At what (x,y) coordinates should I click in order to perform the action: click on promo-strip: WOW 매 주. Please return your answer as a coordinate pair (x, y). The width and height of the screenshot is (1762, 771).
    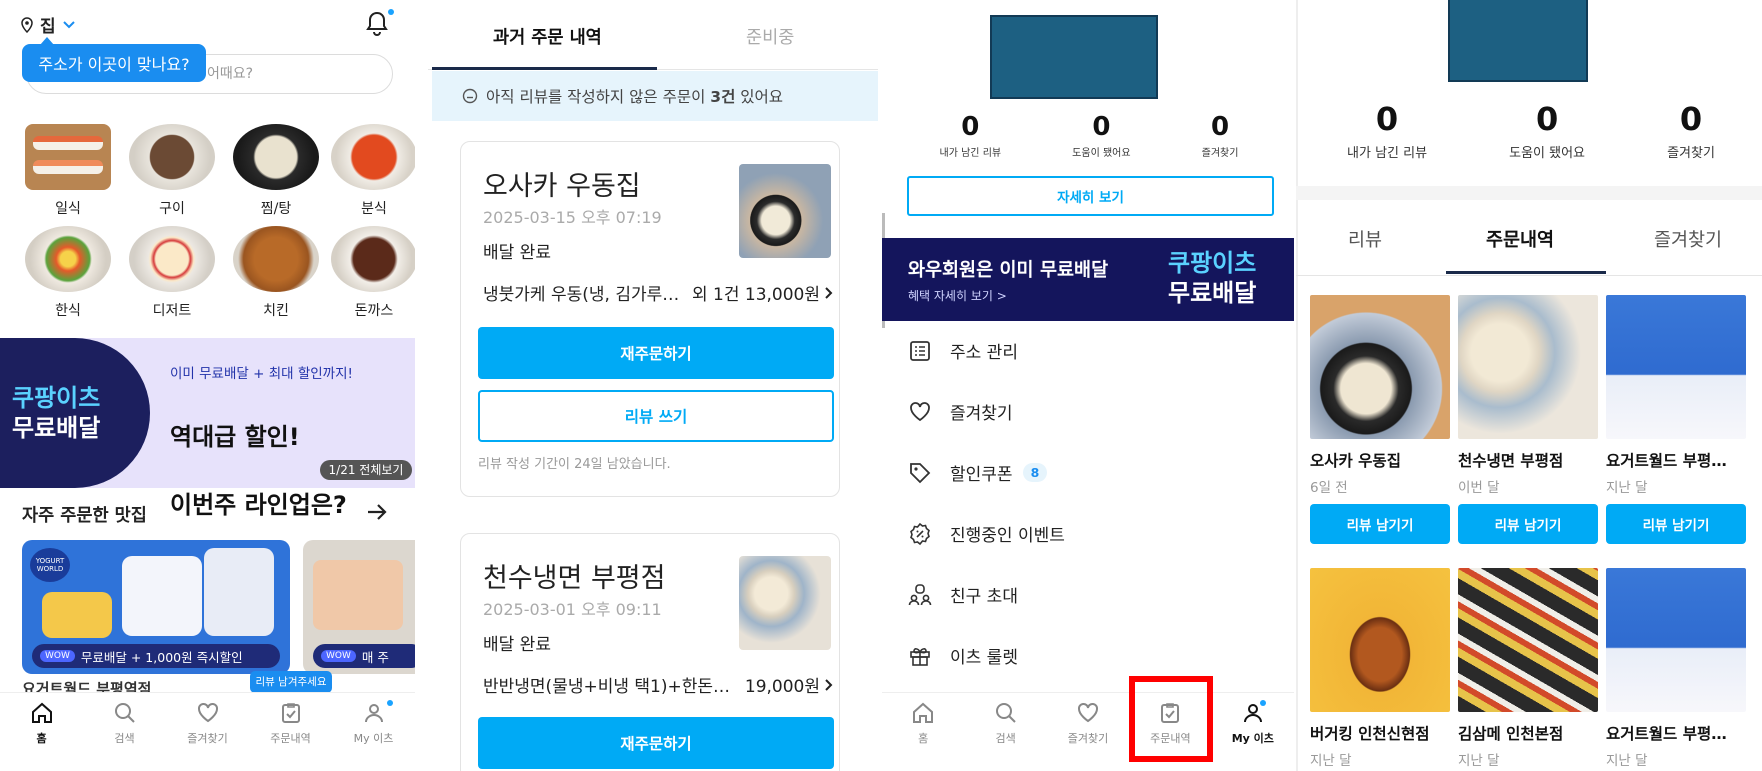
    Looking at the image, I should click on (364, 656).